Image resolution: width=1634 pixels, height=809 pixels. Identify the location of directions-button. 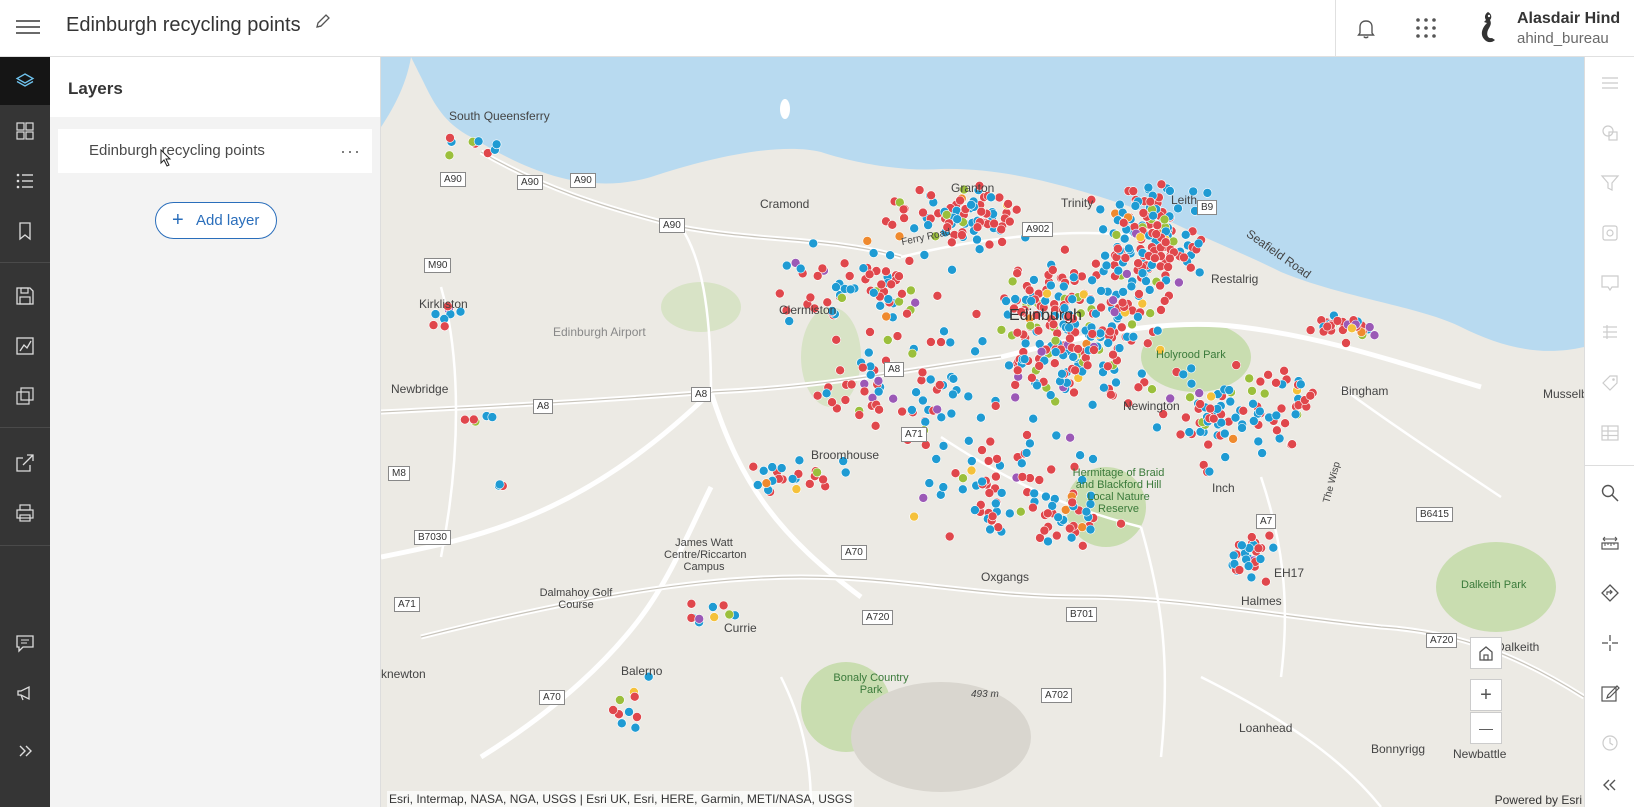
(1609, 593).